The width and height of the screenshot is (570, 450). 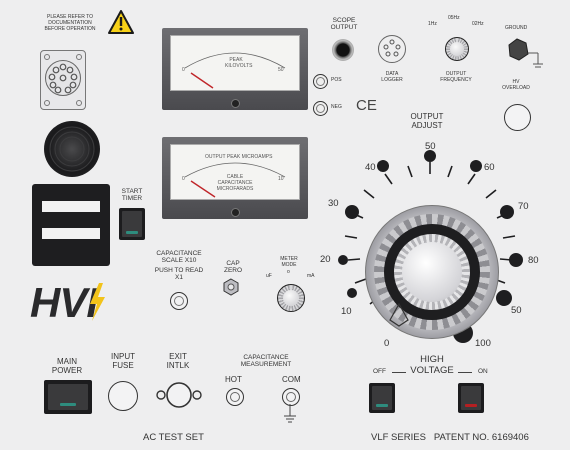 I want to click on exit-intlk-label: EXIT INTLK, so click(x=178, y=361).